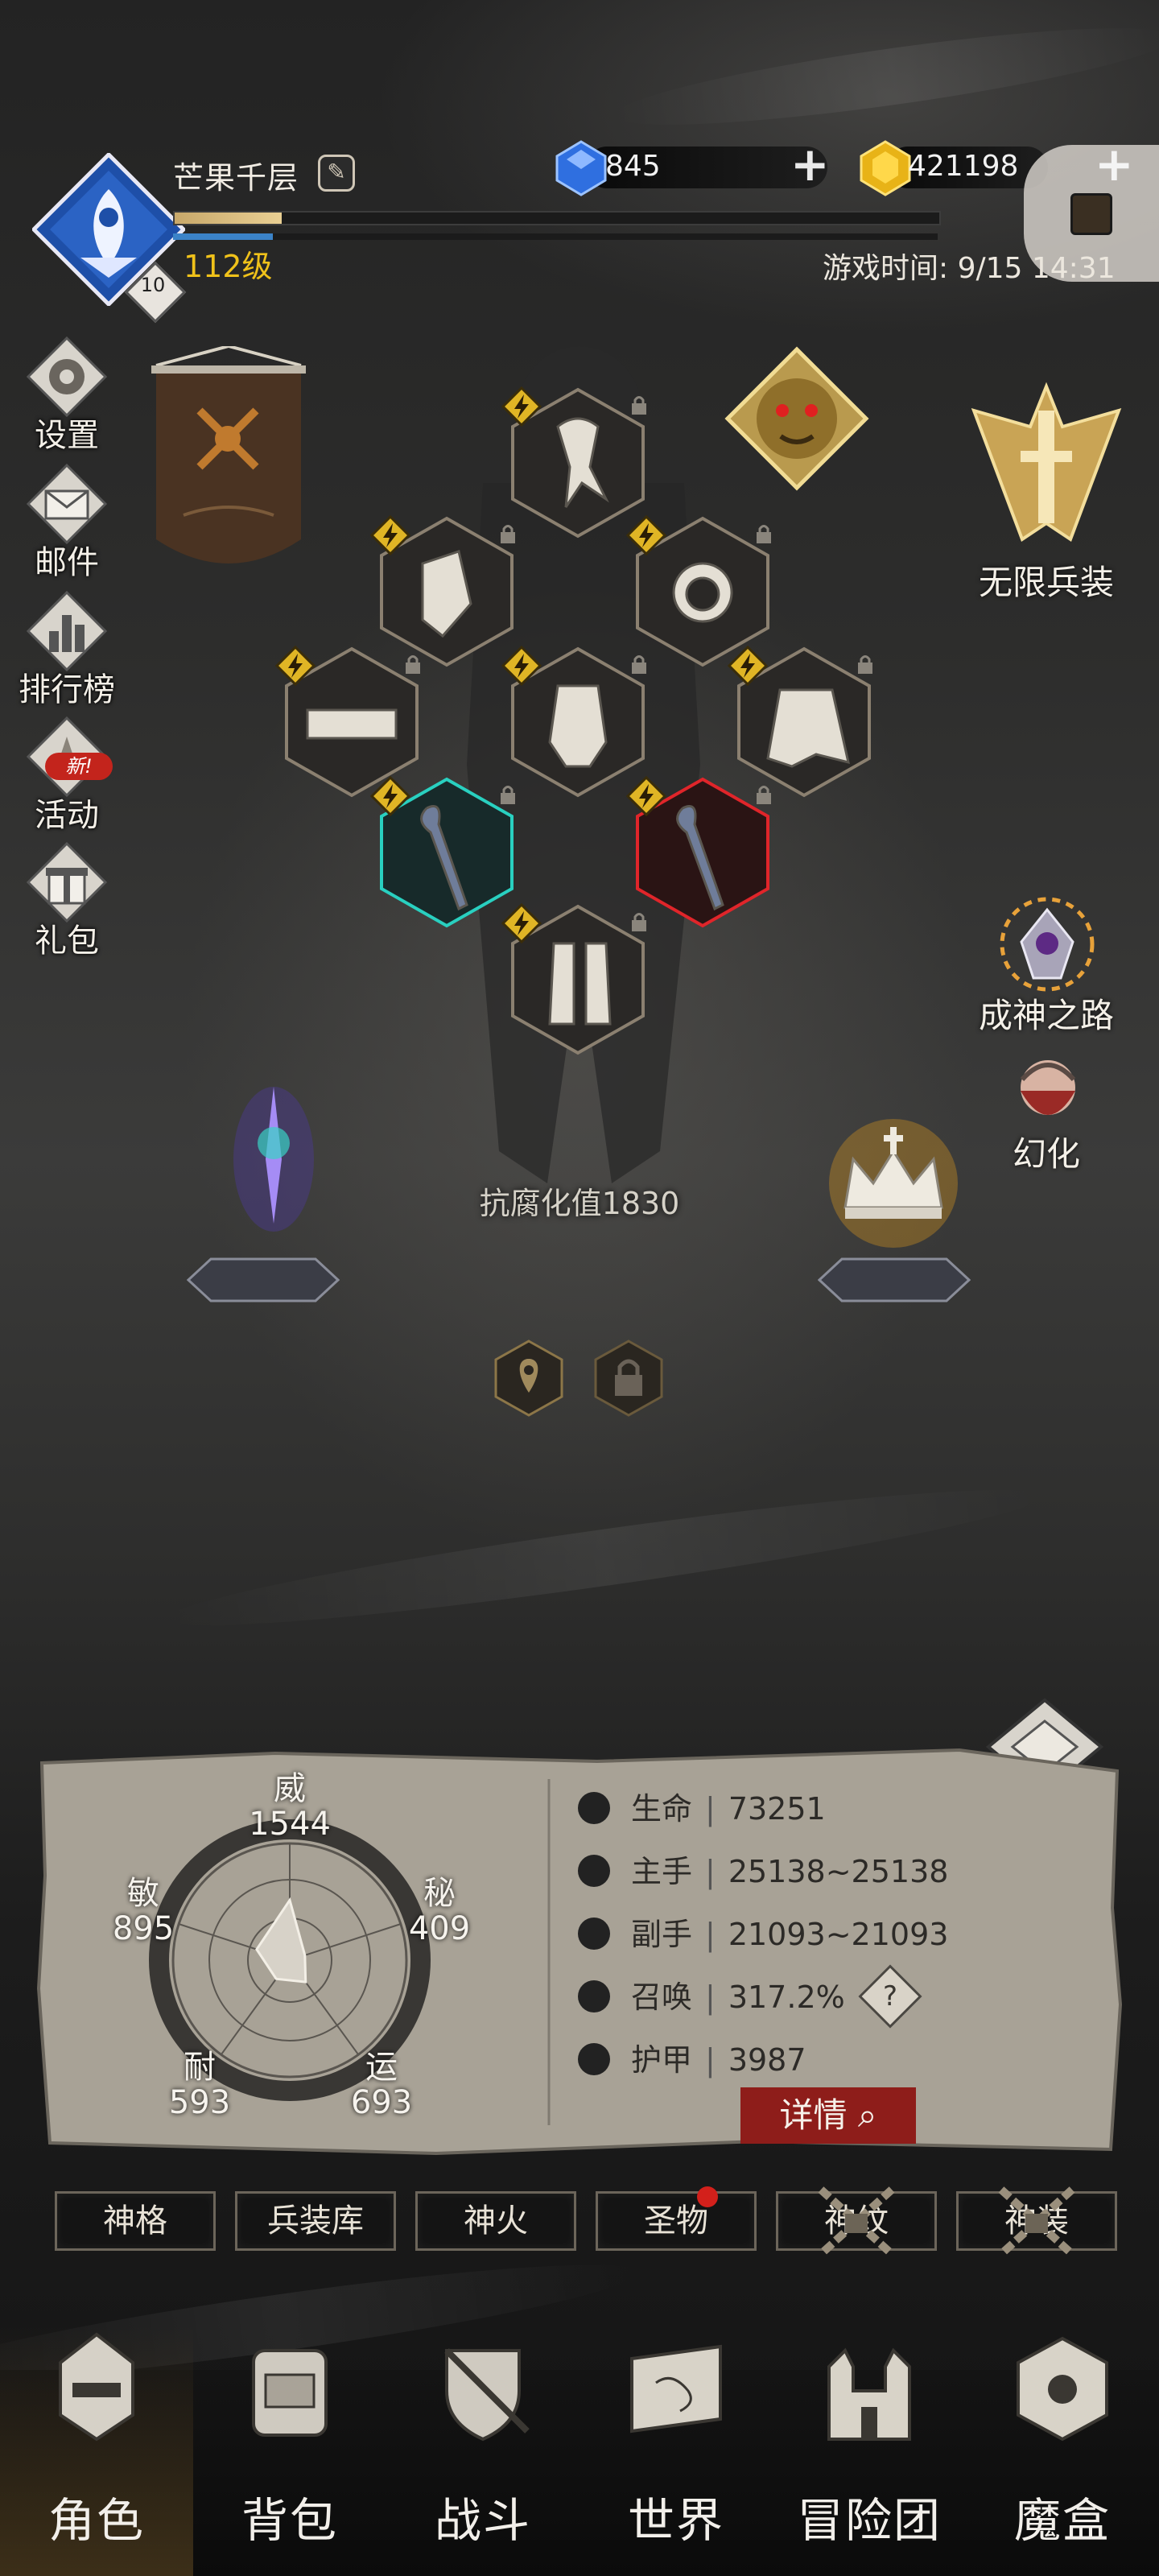 The width and height of the screenshot is (1159, 2576). Describe the element at coordinates (289, 2520) in the screenshot. I see `nav-item-label: 背包` at that location.